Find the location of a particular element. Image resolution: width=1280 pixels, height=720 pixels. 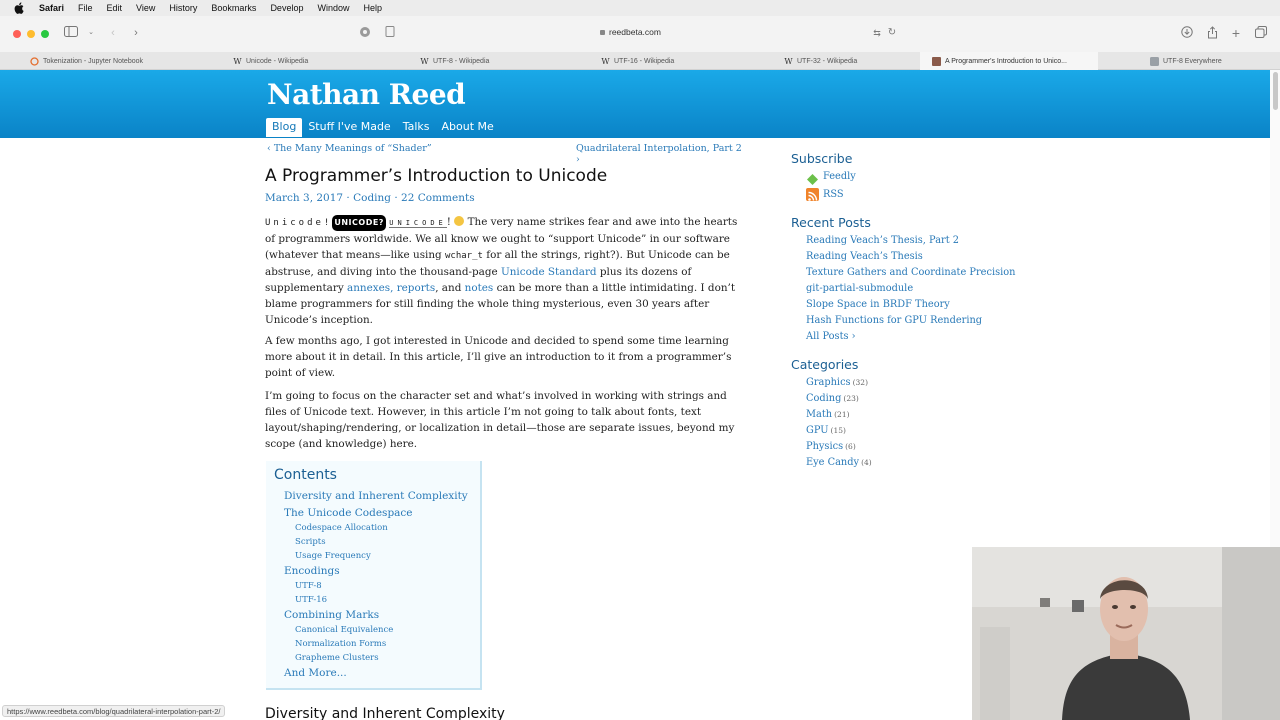

back-icon: ‹ is located at coordinates (113, 33).